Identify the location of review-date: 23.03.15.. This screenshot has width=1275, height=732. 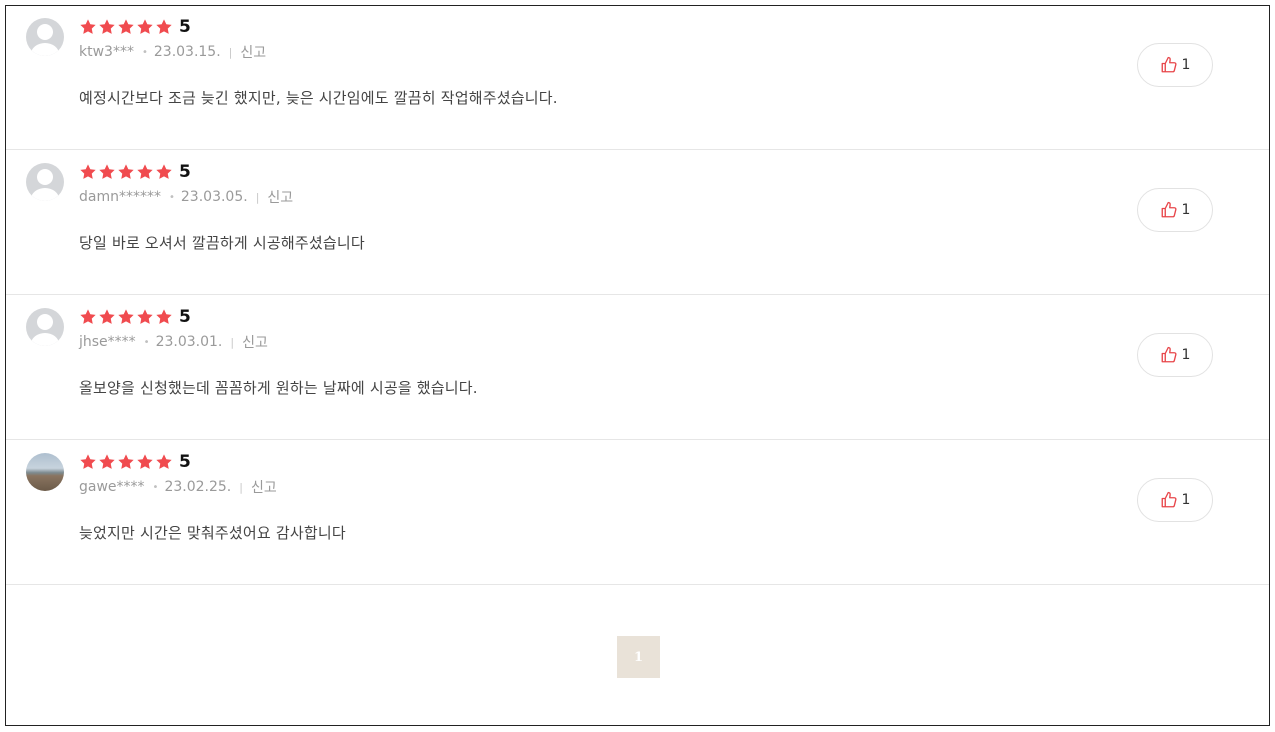
(187, 52).